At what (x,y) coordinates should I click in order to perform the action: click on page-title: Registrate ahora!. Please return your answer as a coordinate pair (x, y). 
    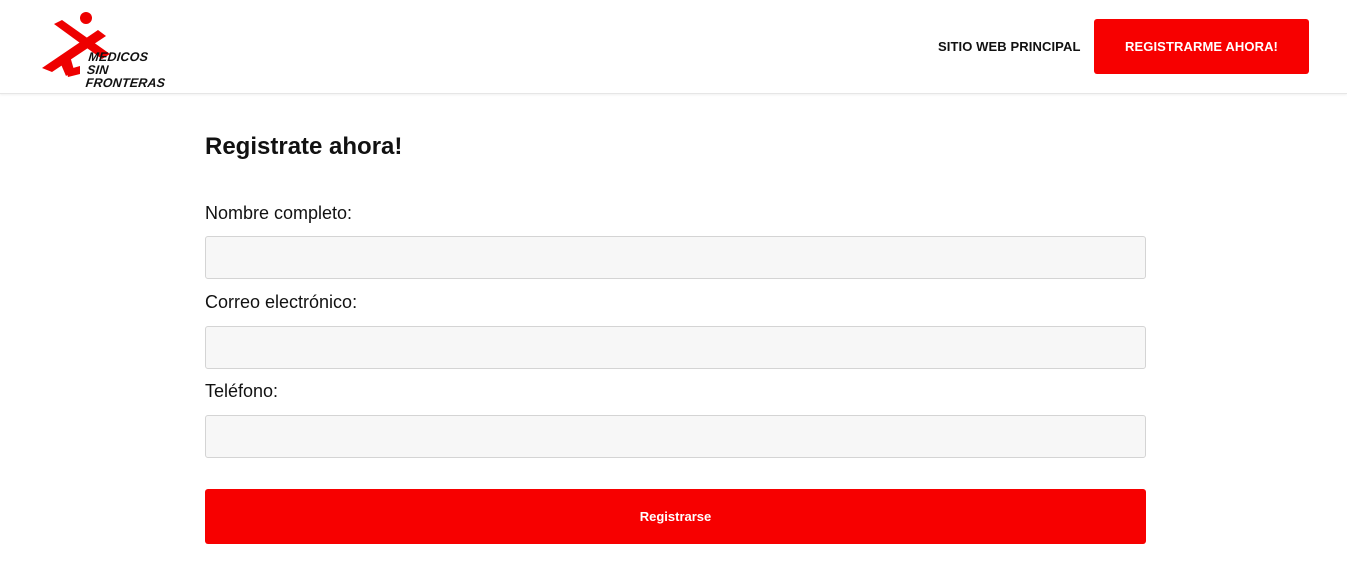
    Looking at the image, I should click on (304, 146).